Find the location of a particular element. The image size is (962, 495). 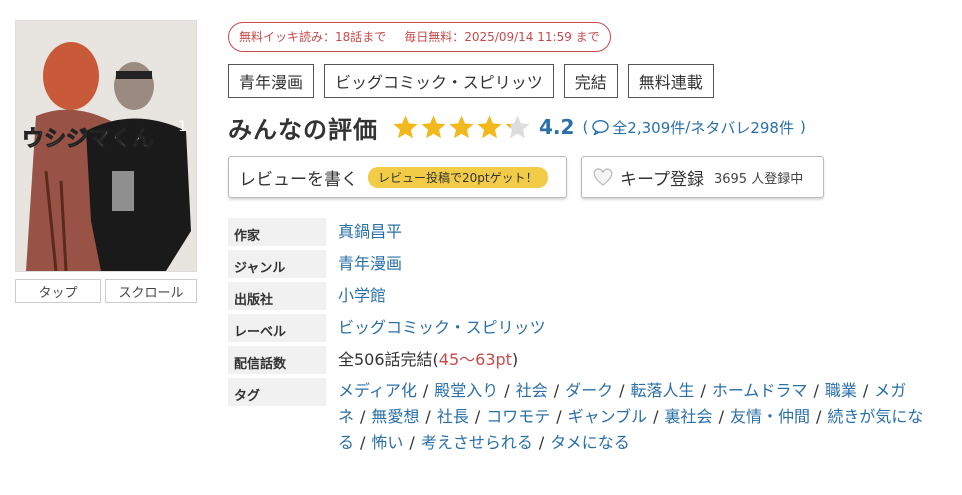

label-link: ビッグコミック・スピリッツ is located at coordinates (442, 327).